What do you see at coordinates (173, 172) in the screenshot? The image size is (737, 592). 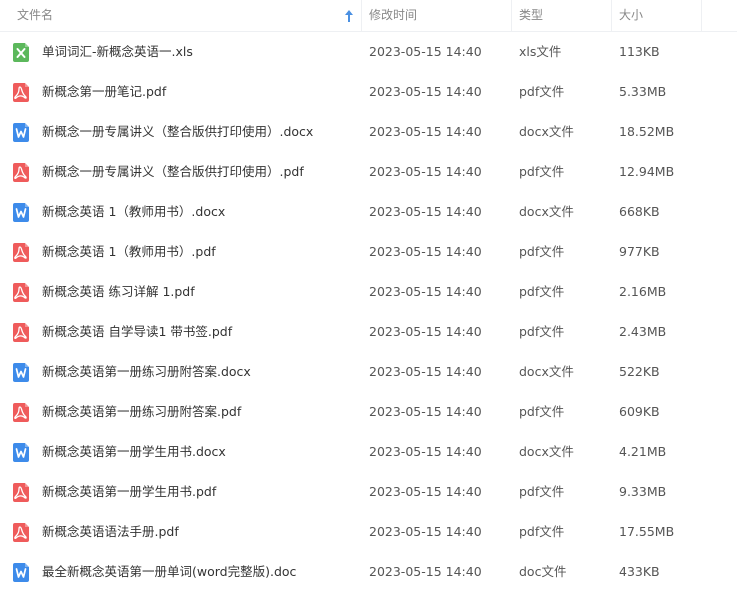 I see `file-name: 新概念一册专属讲义（整合版供打印使用）.pdf` at bounding box center [173, 172].